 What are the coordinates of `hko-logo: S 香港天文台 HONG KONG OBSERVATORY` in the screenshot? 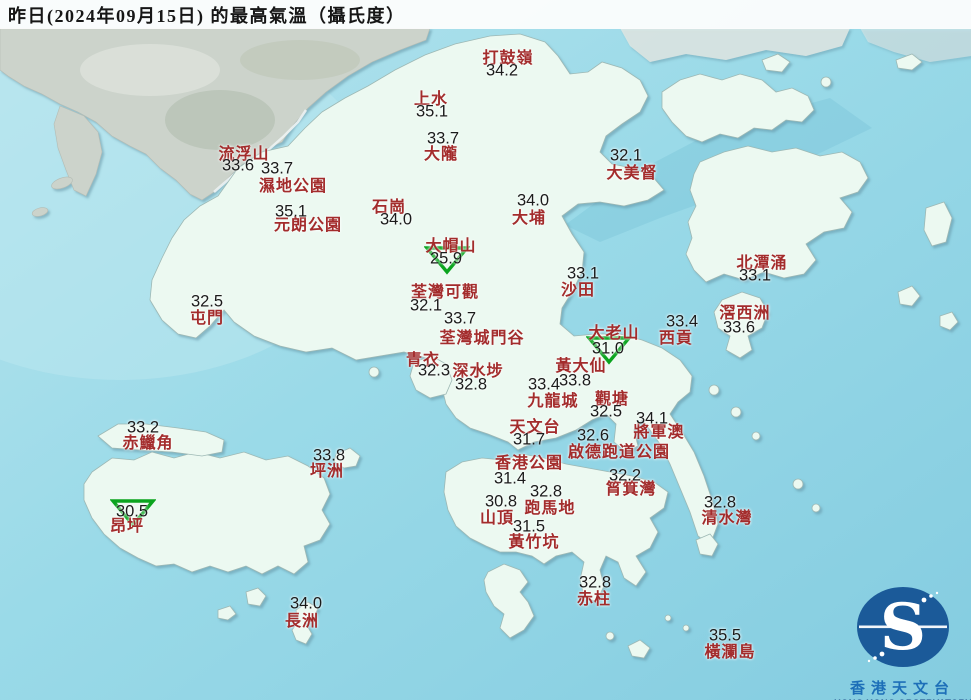 It's located at (902, 639).